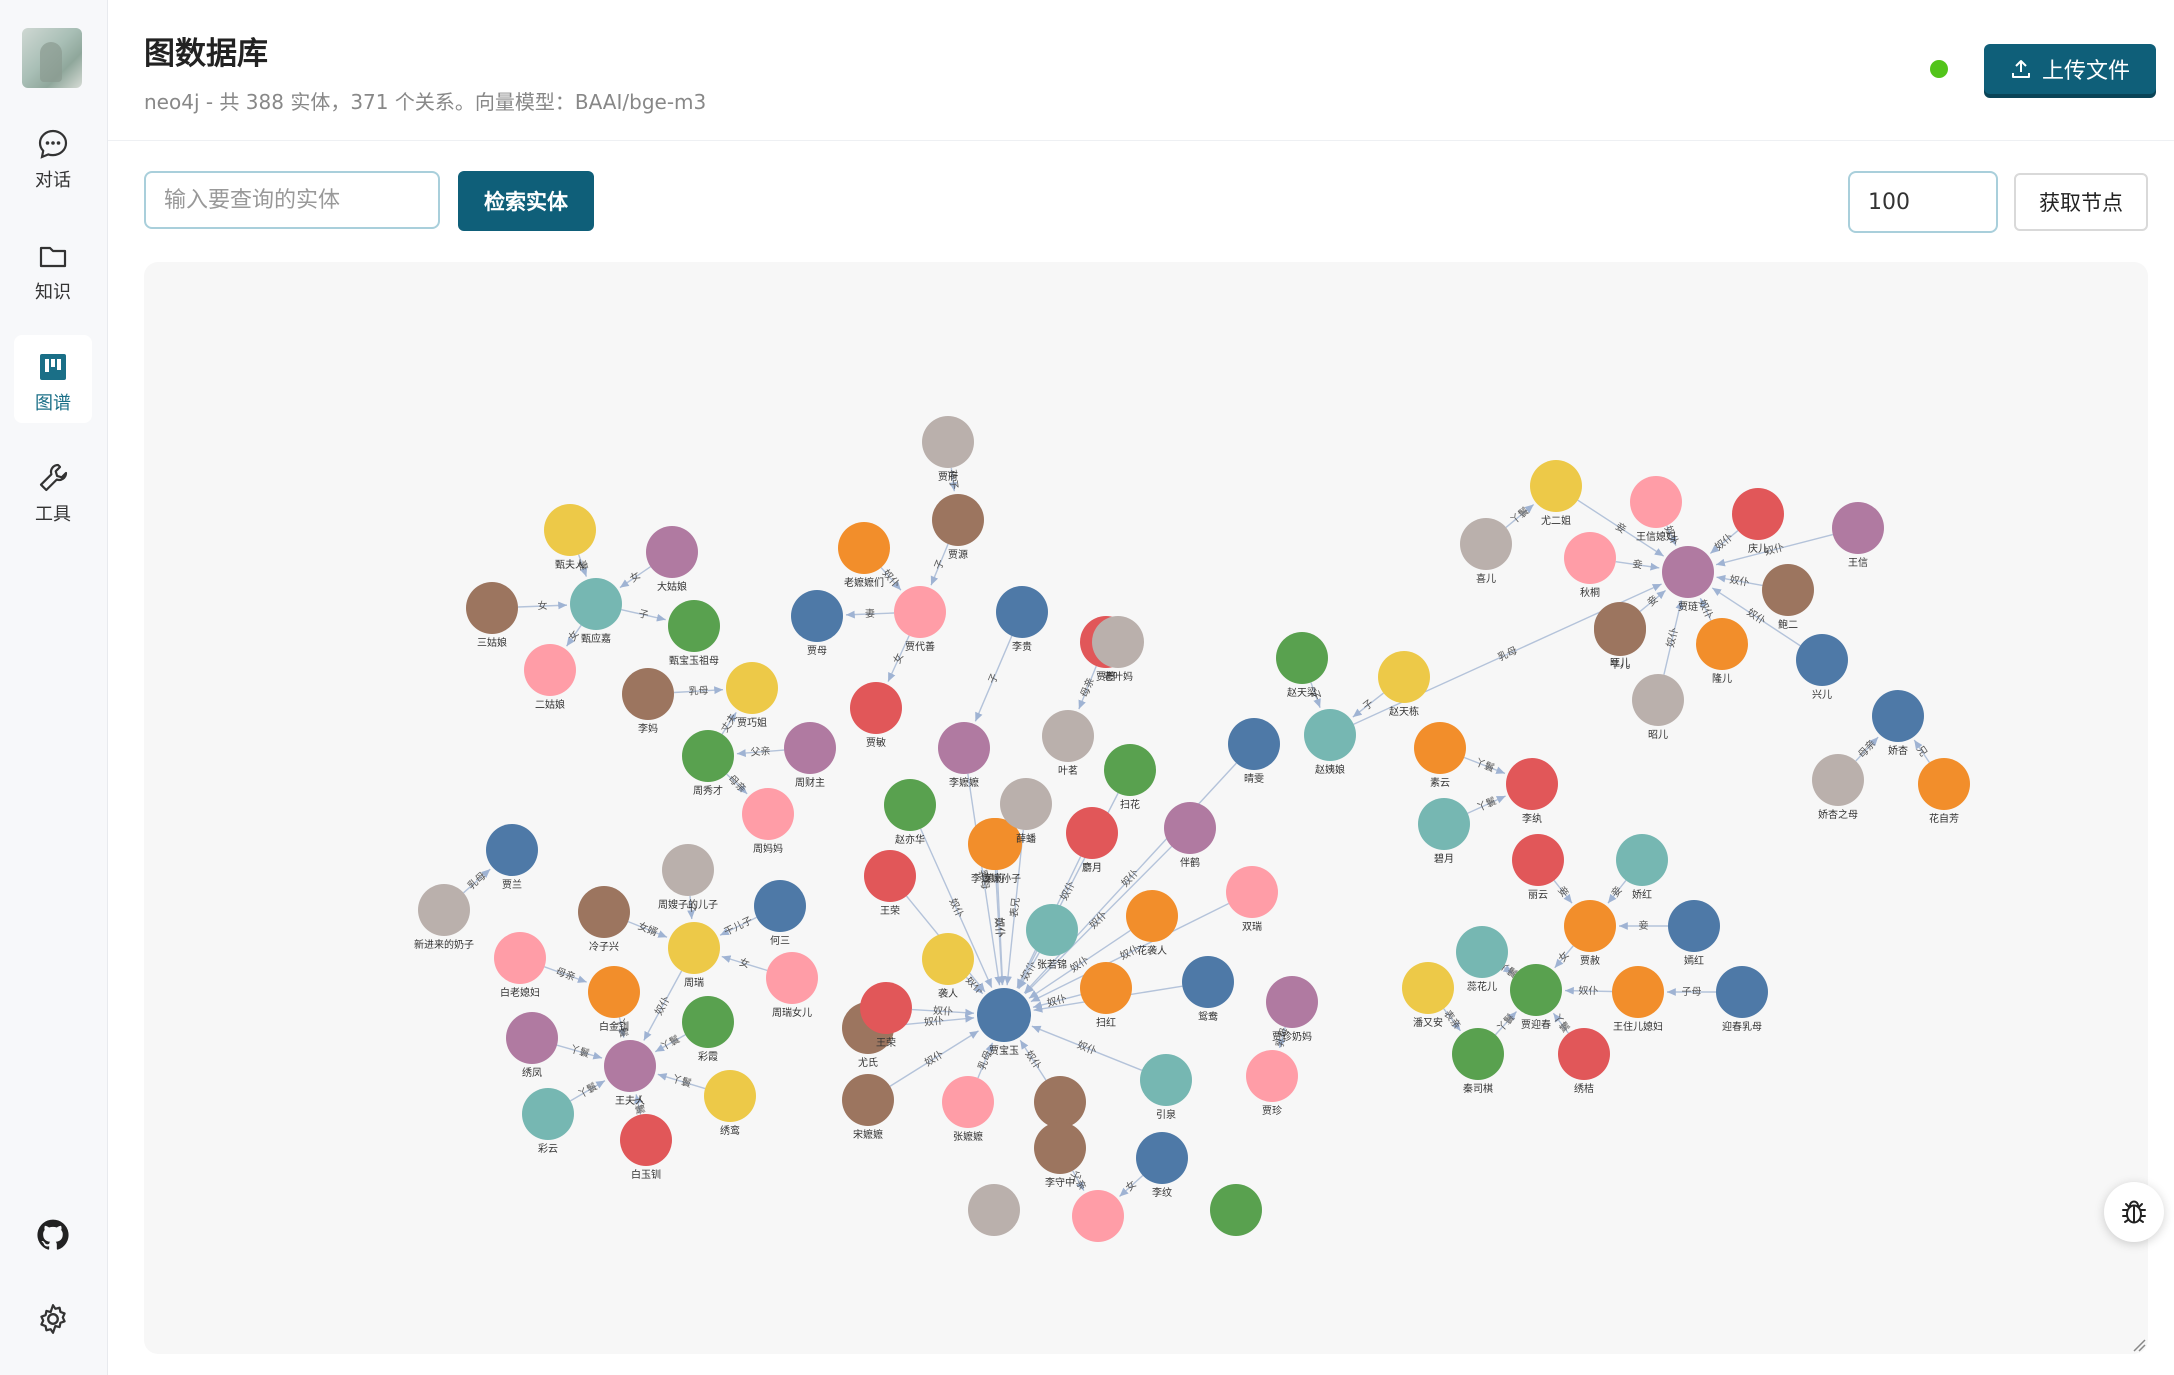  Describe the element at coordinates (53, 156) in the screenshot. I see `nav-item-chat: 对话` at that location.